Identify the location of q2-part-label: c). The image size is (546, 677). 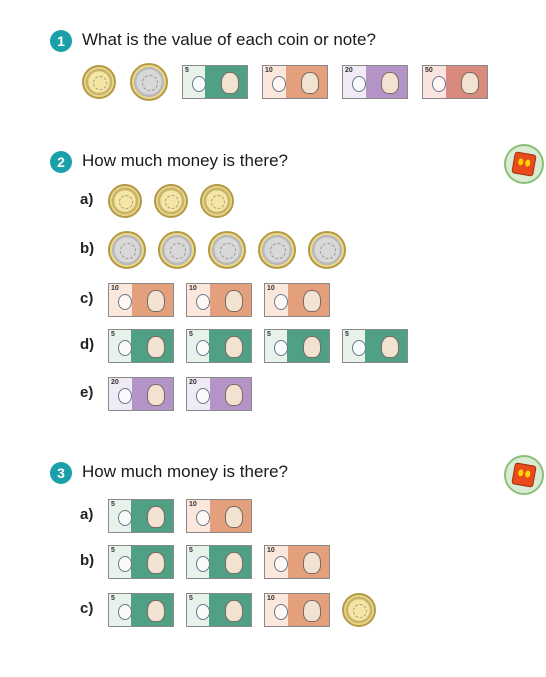
(87, 298).